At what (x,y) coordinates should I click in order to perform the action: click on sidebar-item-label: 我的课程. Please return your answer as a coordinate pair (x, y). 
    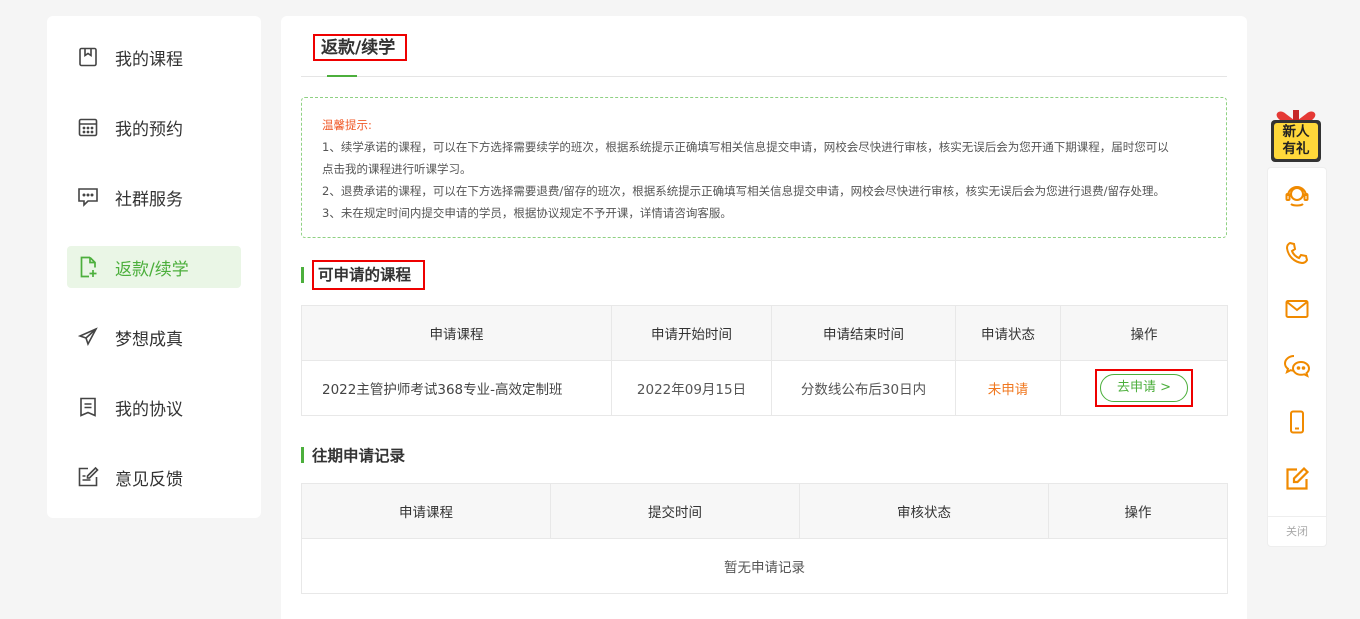
    Looking at the image, I should click on (149, 59).